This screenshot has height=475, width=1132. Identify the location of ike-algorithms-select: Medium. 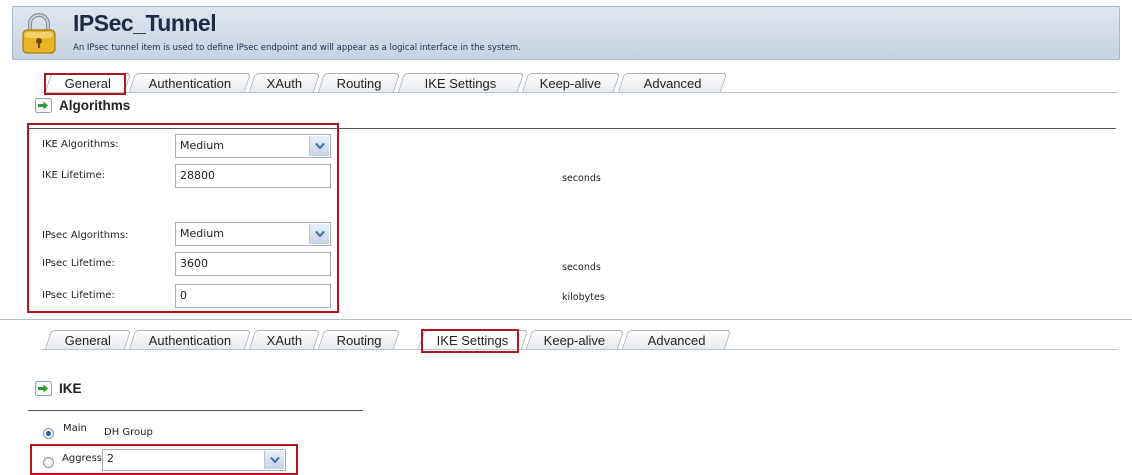
(253, 146).